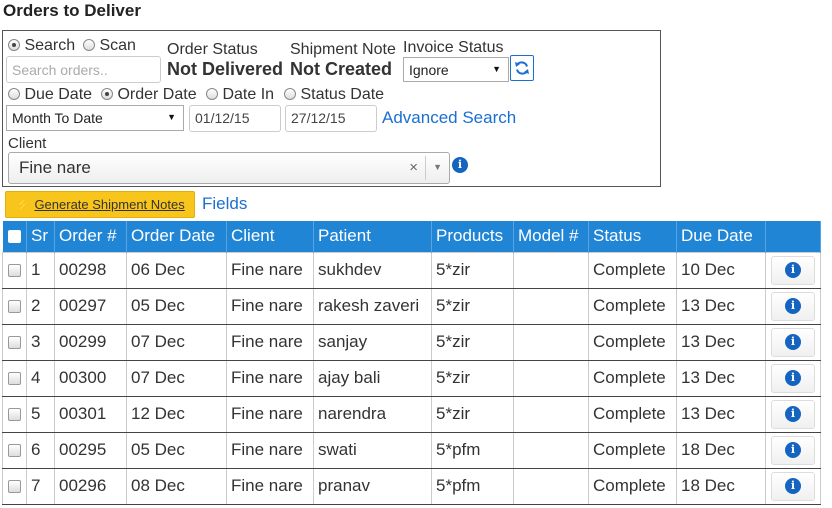  What do you see at coordinates (90, 378) in the screenshot?
I see `row-order-number: 00300` at bounding box center [90, 378].